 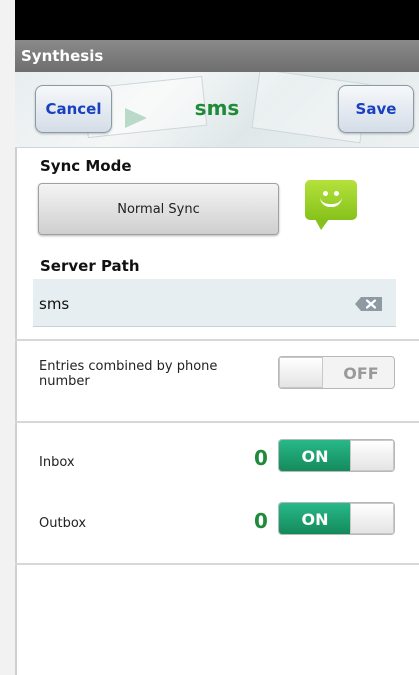 I want to click on outbox-toggle: ON, so click(x=336, y=518).